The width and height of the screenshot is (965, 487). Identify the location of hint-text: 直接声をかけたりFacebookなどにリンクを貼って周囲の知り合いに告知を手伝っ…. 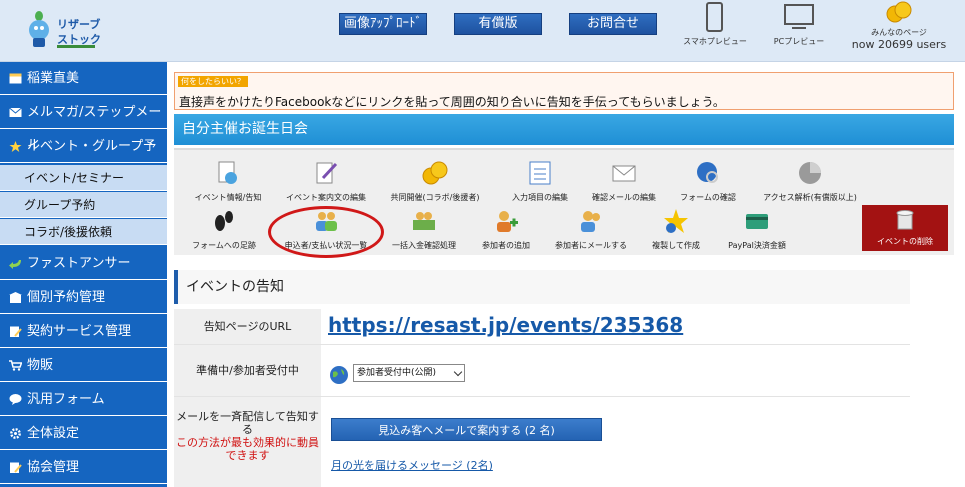
(452, 102).